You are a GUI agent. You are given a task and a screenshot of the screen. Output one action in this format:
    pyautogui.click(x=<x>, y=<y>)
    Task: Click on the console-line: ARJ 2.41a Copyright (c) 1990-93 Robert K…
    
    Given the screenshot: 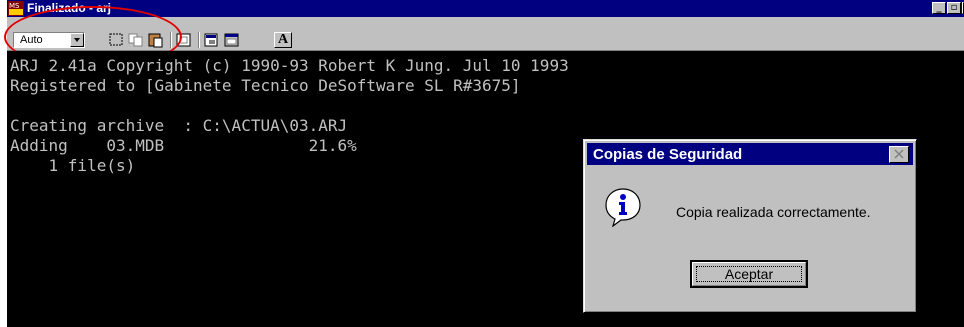 What is the action you would take?
    pyautogui.click(x=289, y=65)
    